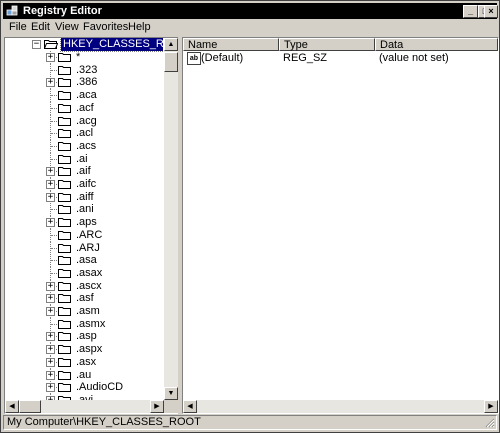 The width and height of the screenshot is (500, 433). Describe the element at coordinates (139, 27) in the screenshot. I see `menu-help: Help` at that location.